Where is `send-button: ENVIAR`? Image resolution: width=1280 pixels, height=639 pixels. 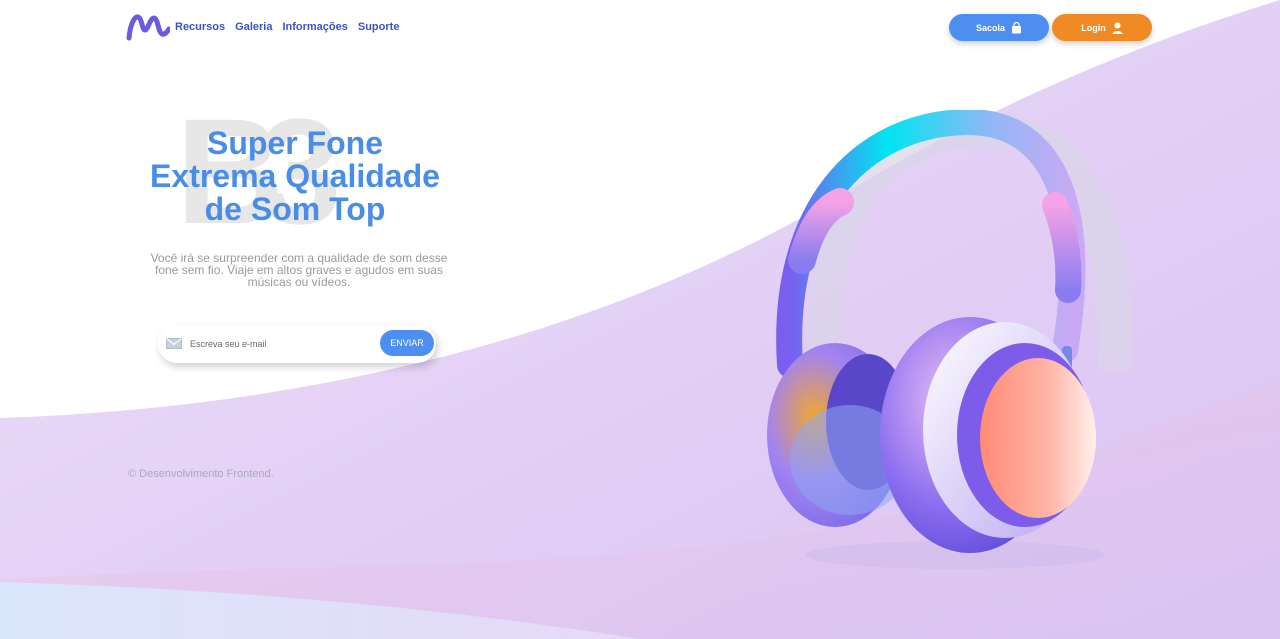
send-button: ENVIAR is located at coordinates (407, 343).